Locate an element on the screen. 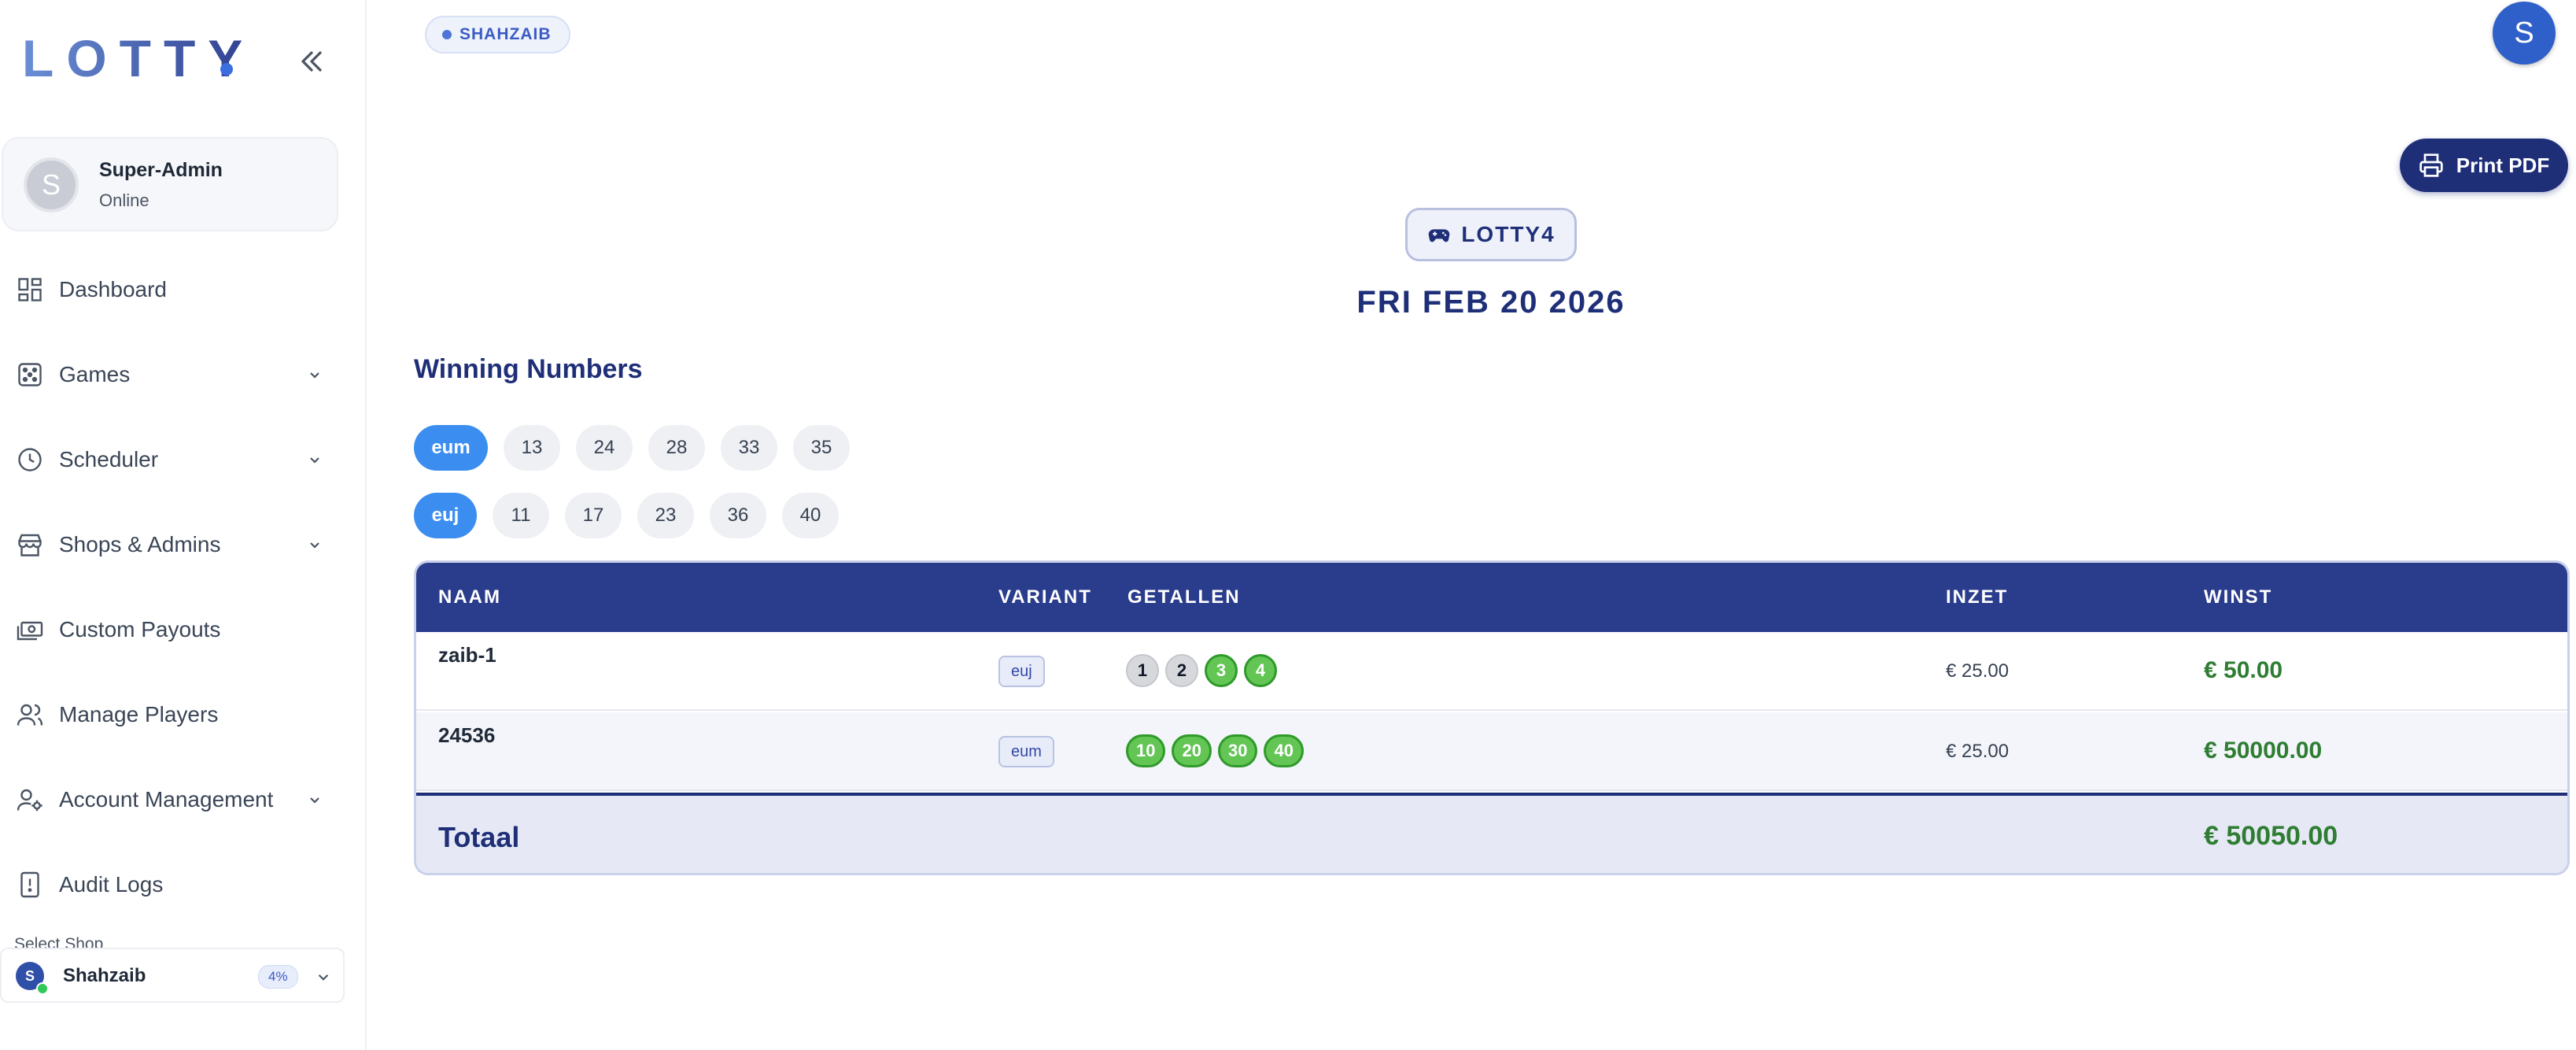  column-header-naam: NAAM is located at coordinates (470, 597).